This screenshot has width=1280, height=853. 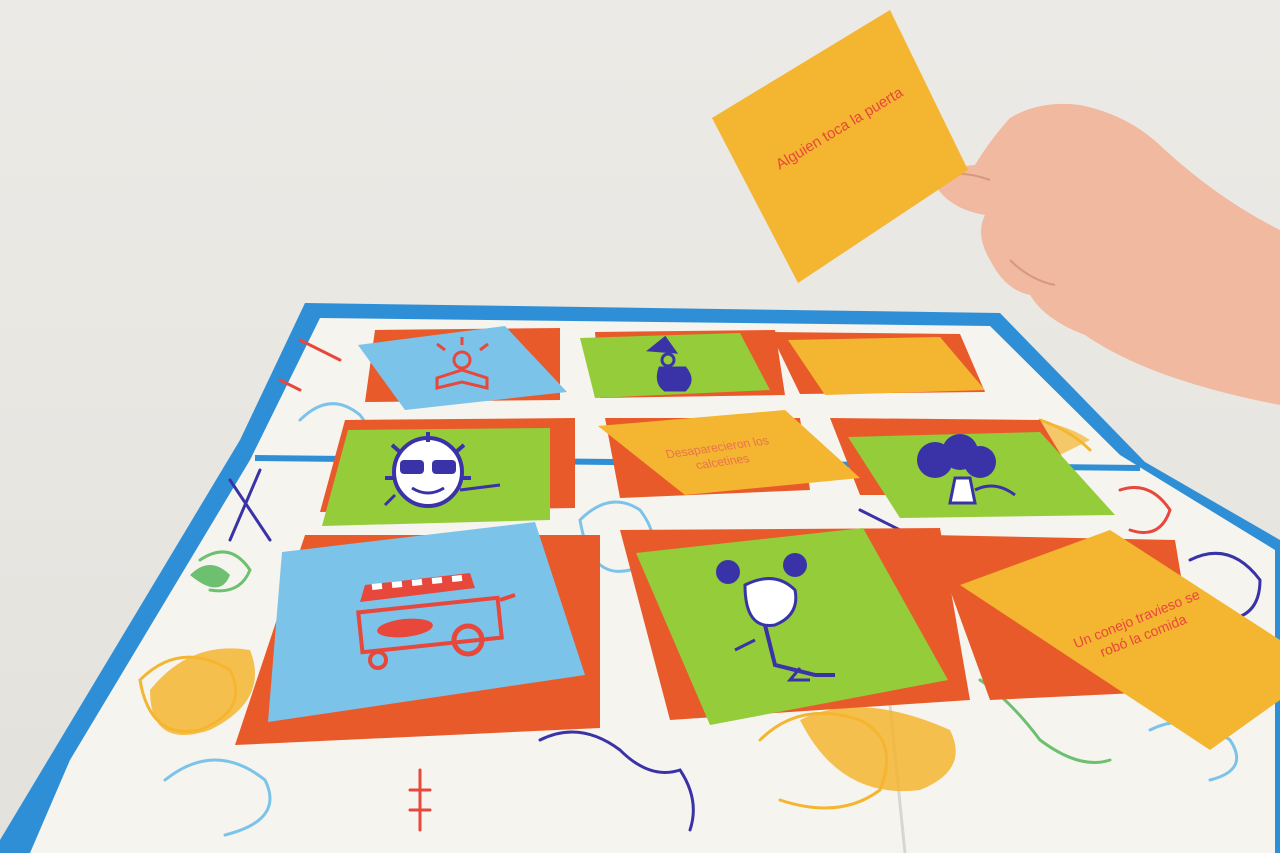 What do you see at coordinates (675, 365) in the screenshot?
I see `picture-card-witch` at bounding box center [675, 365].